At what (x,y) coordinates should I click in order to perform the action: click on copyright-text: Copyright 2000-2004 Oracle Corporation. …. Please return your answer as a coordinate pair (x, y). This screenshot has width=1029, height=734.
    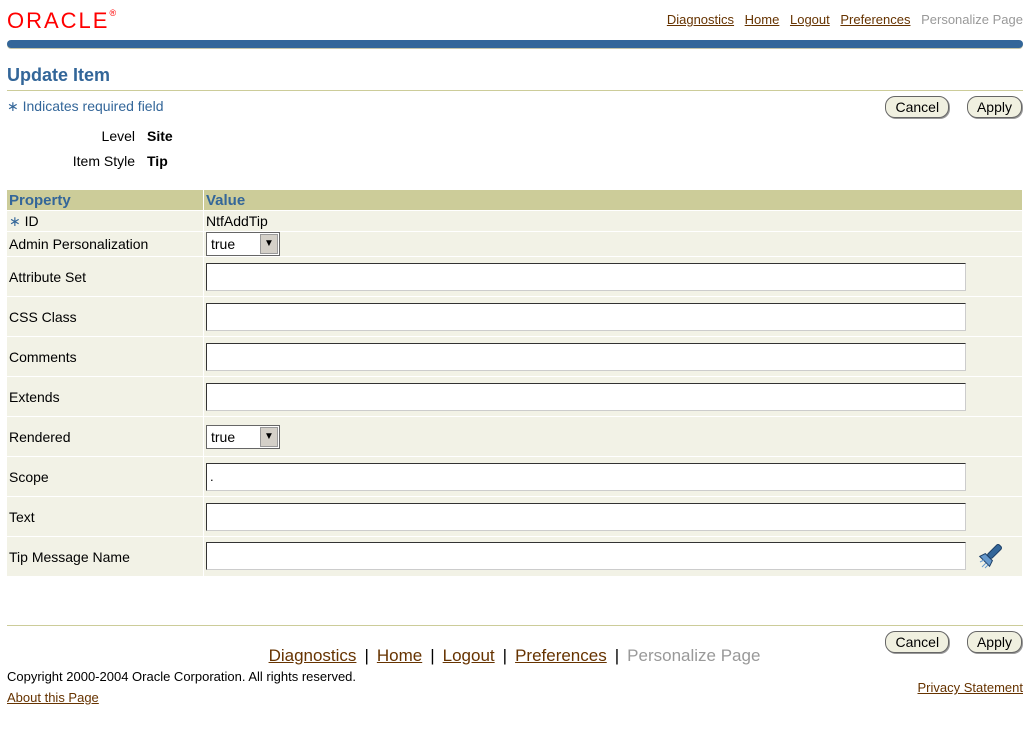
    Looking at the image, I should click on (182, 676).